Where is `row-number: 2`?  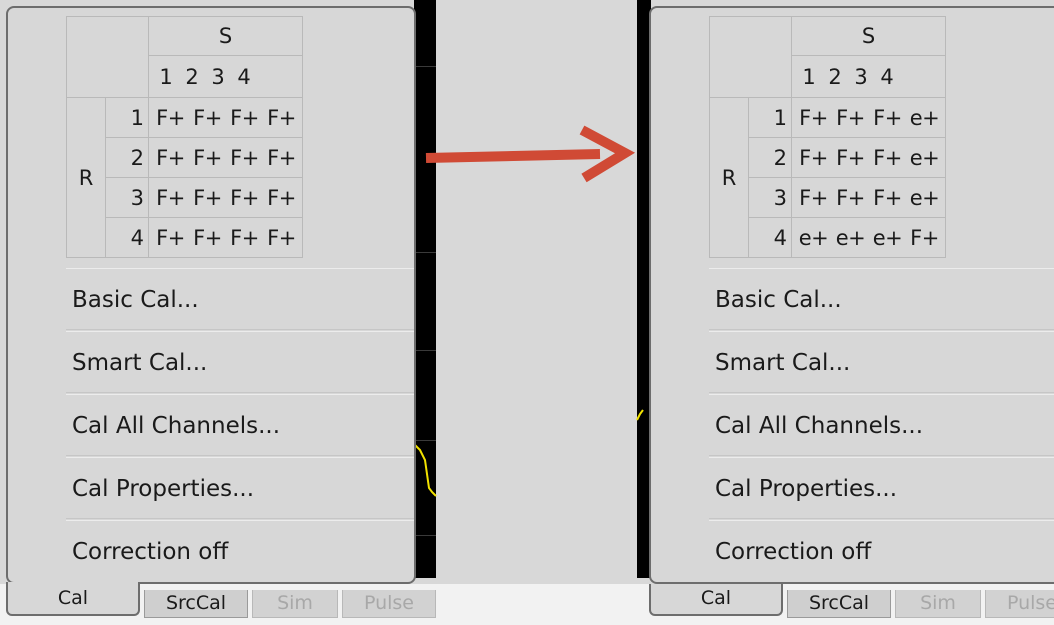
row-number: 2 is located at coordinates (127, 157).